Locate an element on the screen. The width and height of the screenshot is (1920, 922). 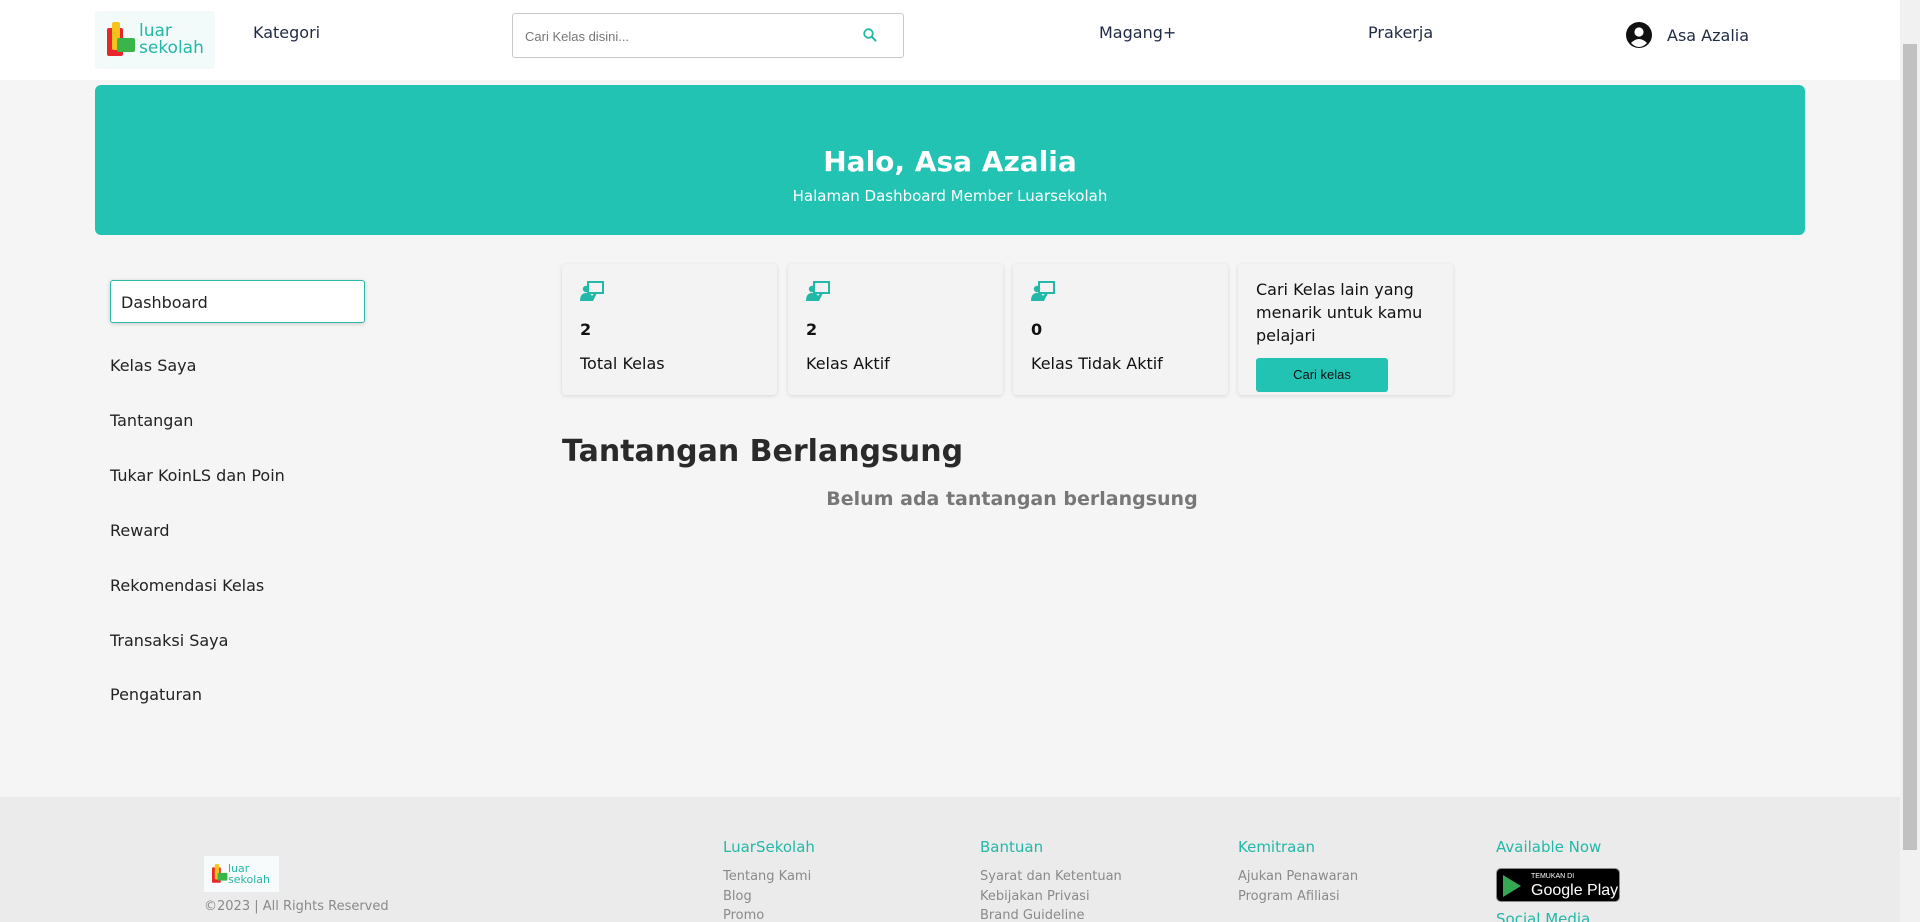
sidebar-item-transaksi-saya: Transaksi Saya is located at coordinates (169, 640).